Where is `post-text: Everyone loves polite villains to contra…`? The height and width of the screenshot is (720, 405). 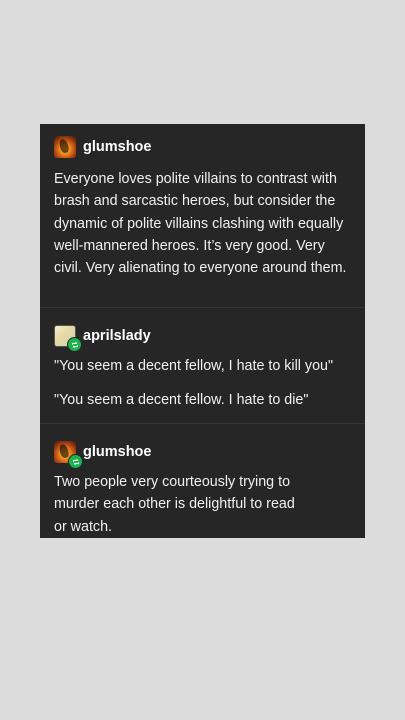 post-text: Everyone loves polite villains to contra… is located at coordinates (200, 224).